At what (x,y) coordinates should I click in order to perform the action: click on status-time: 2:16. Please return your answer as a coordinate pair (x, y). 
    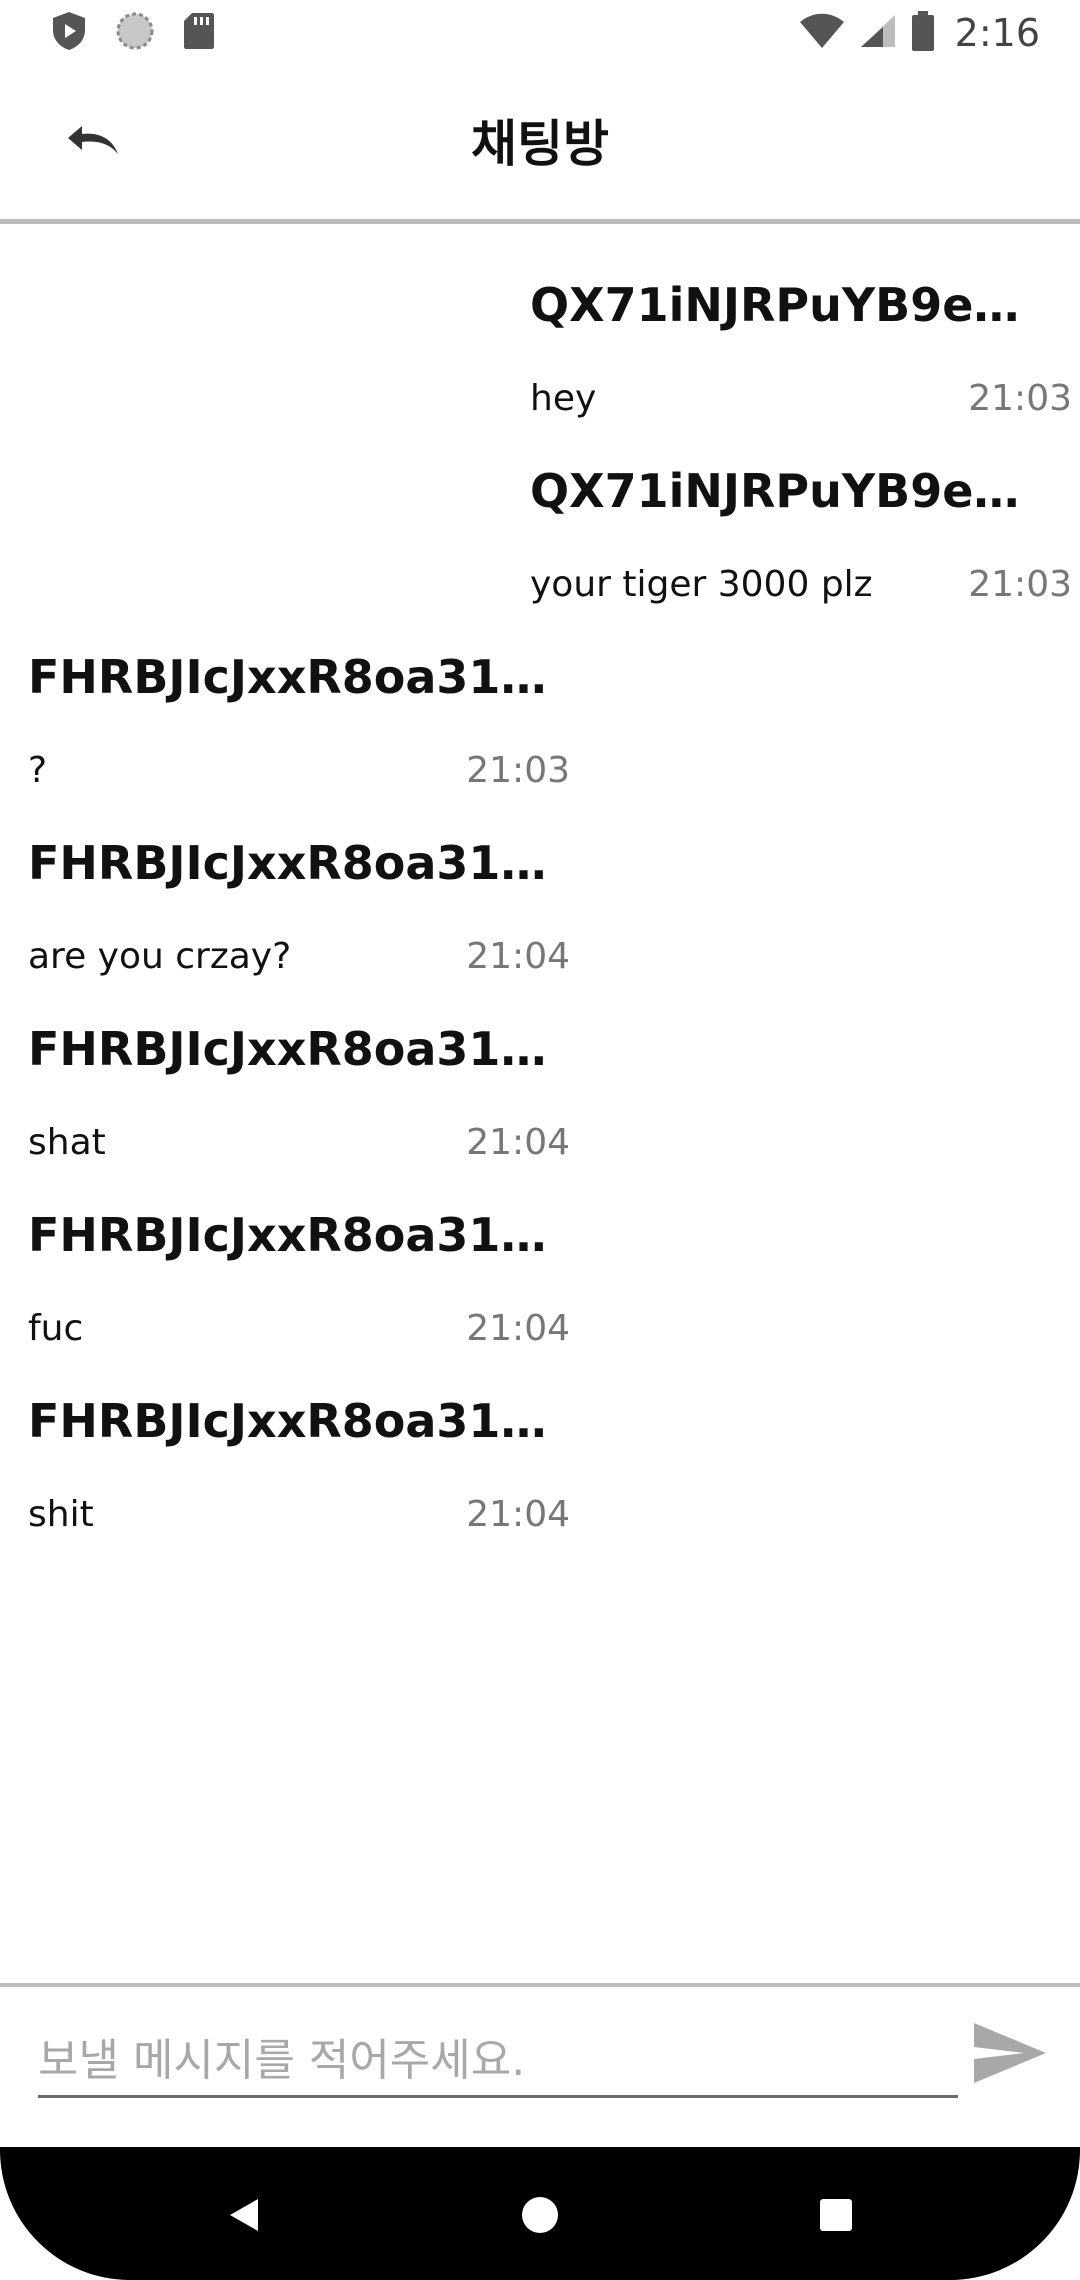
    Looking at the image, I should click on (997, 33).